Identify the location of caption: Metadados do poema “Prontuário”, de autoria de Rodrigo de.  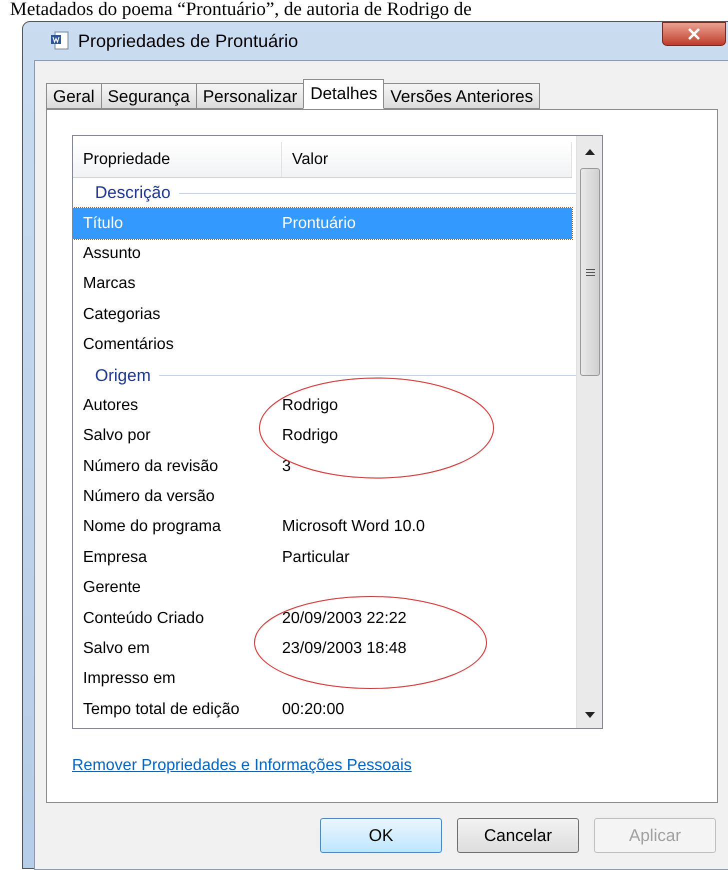
(240, 10).